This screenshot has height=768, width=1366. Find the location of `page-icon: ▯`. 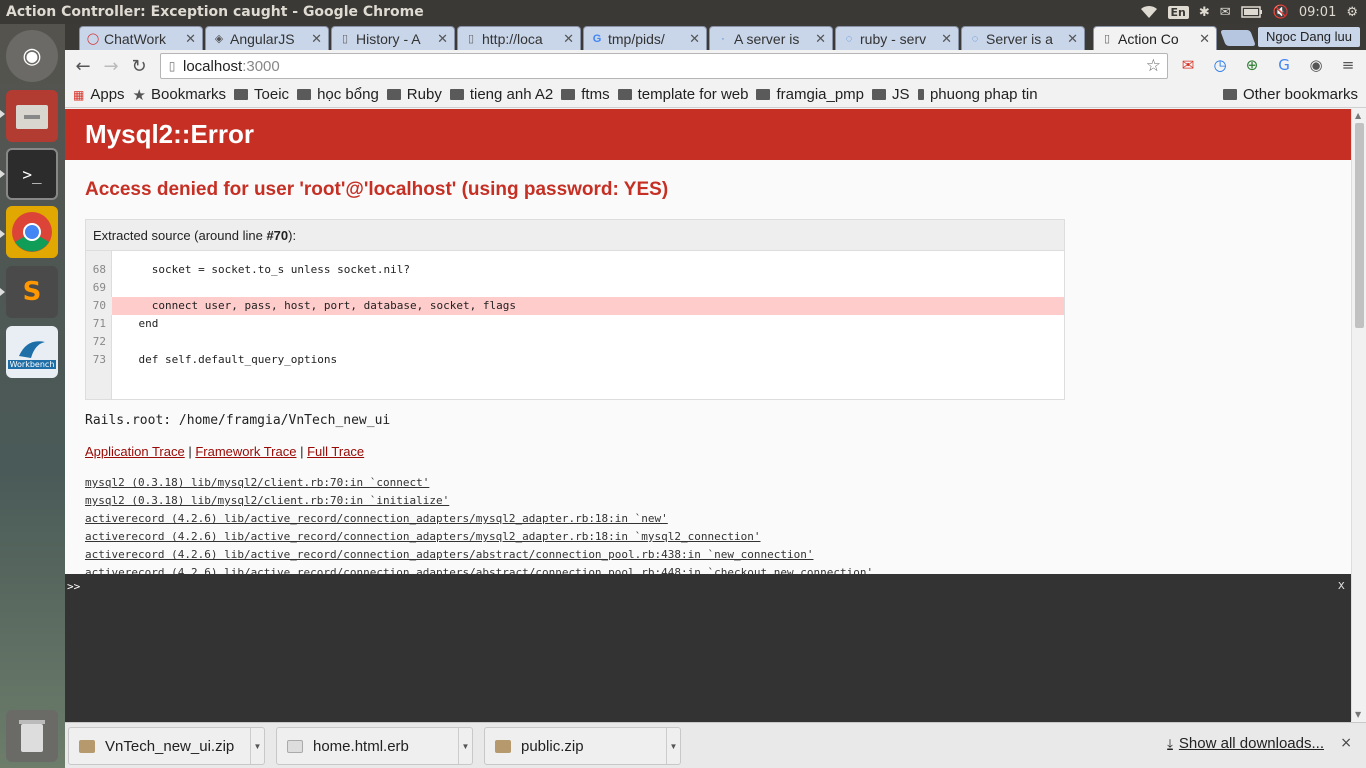

page-icon: ▯ is located at coordinates (345, 39).